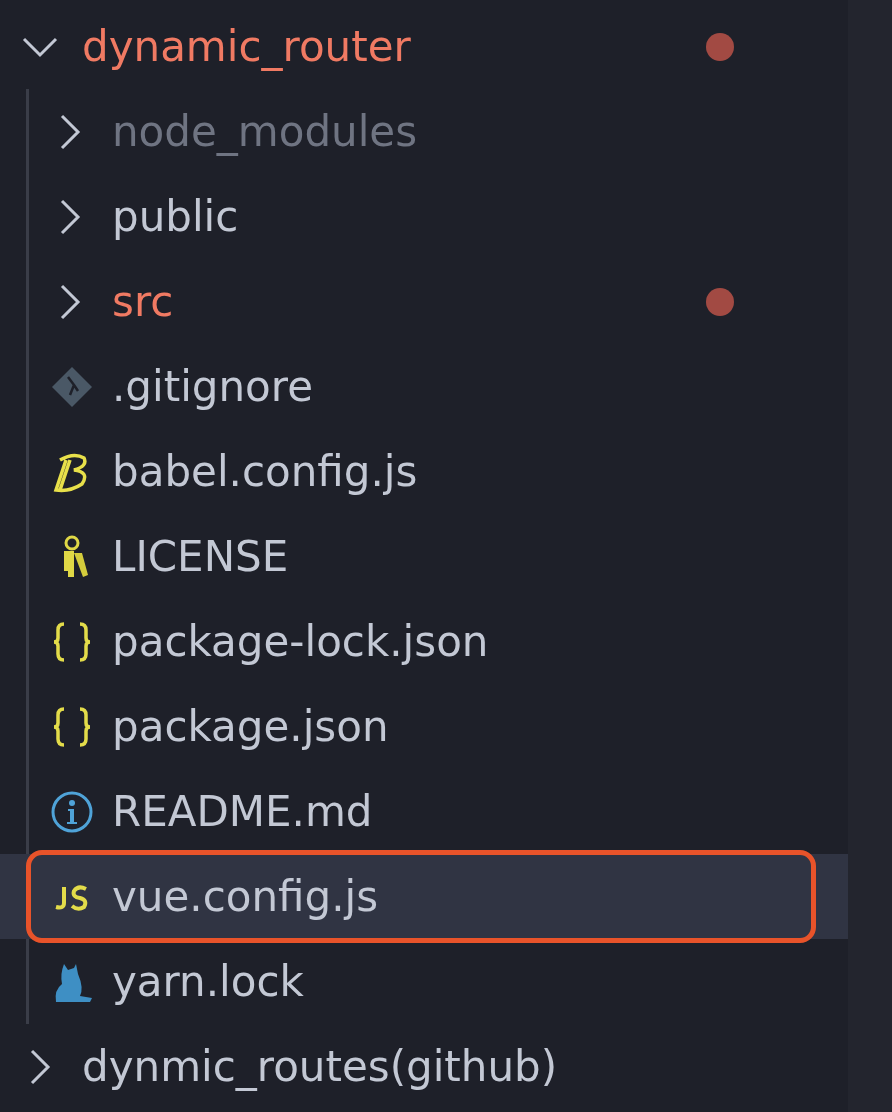 This screenshot has height=1112, width=892. I want to click on folder-name: dynmic_routes(github), so click(320, 1066).